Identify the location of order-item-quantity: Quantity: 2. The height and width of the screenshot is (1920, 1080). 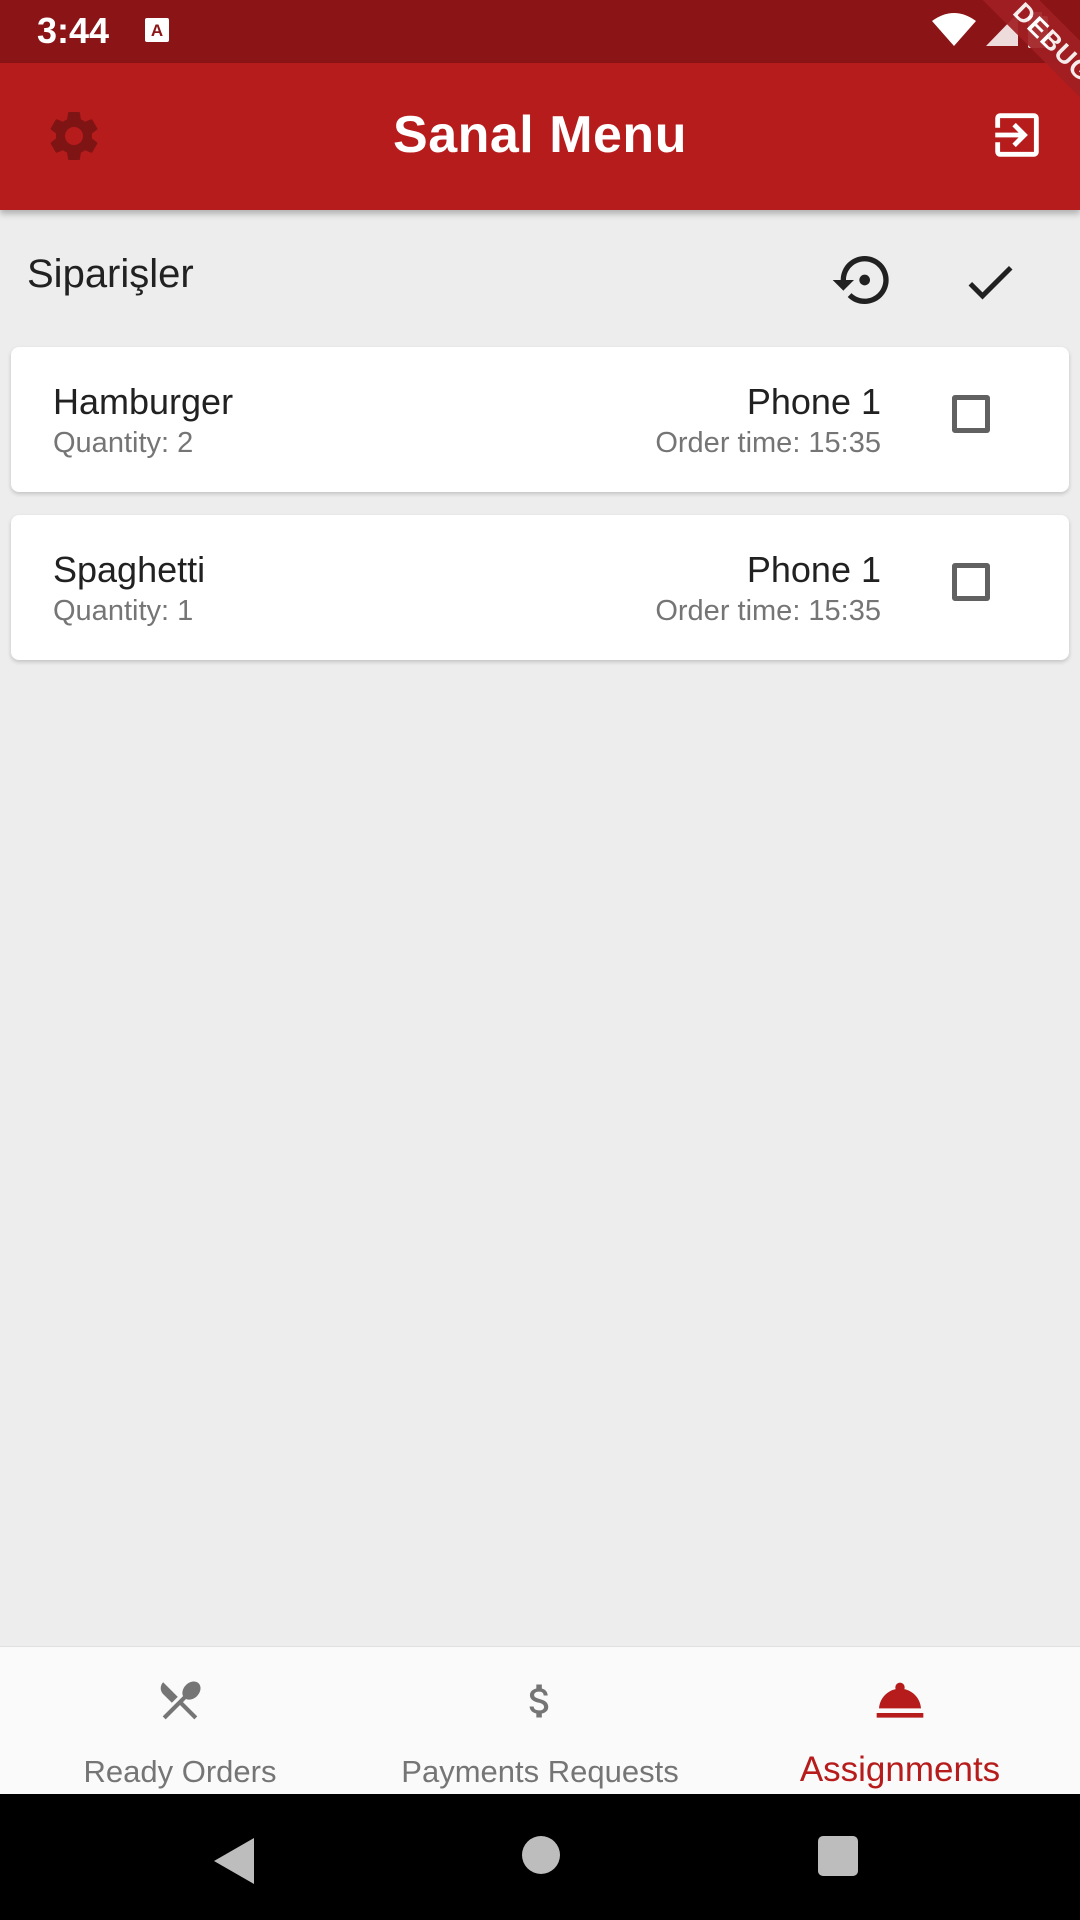
(123, 443).